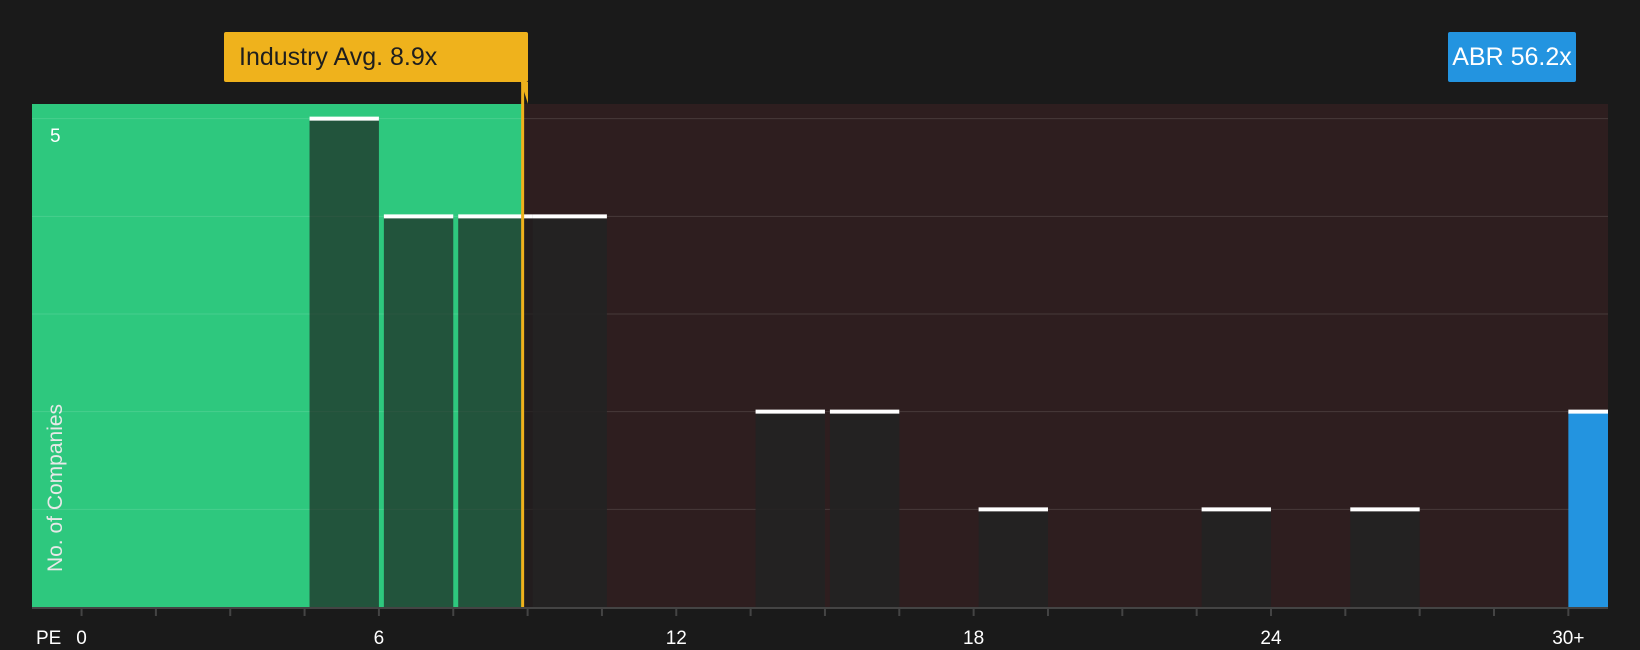 This screenshot has width=1640, height=650. I want to click on x-tick-label: 24, so click(1271, 638).